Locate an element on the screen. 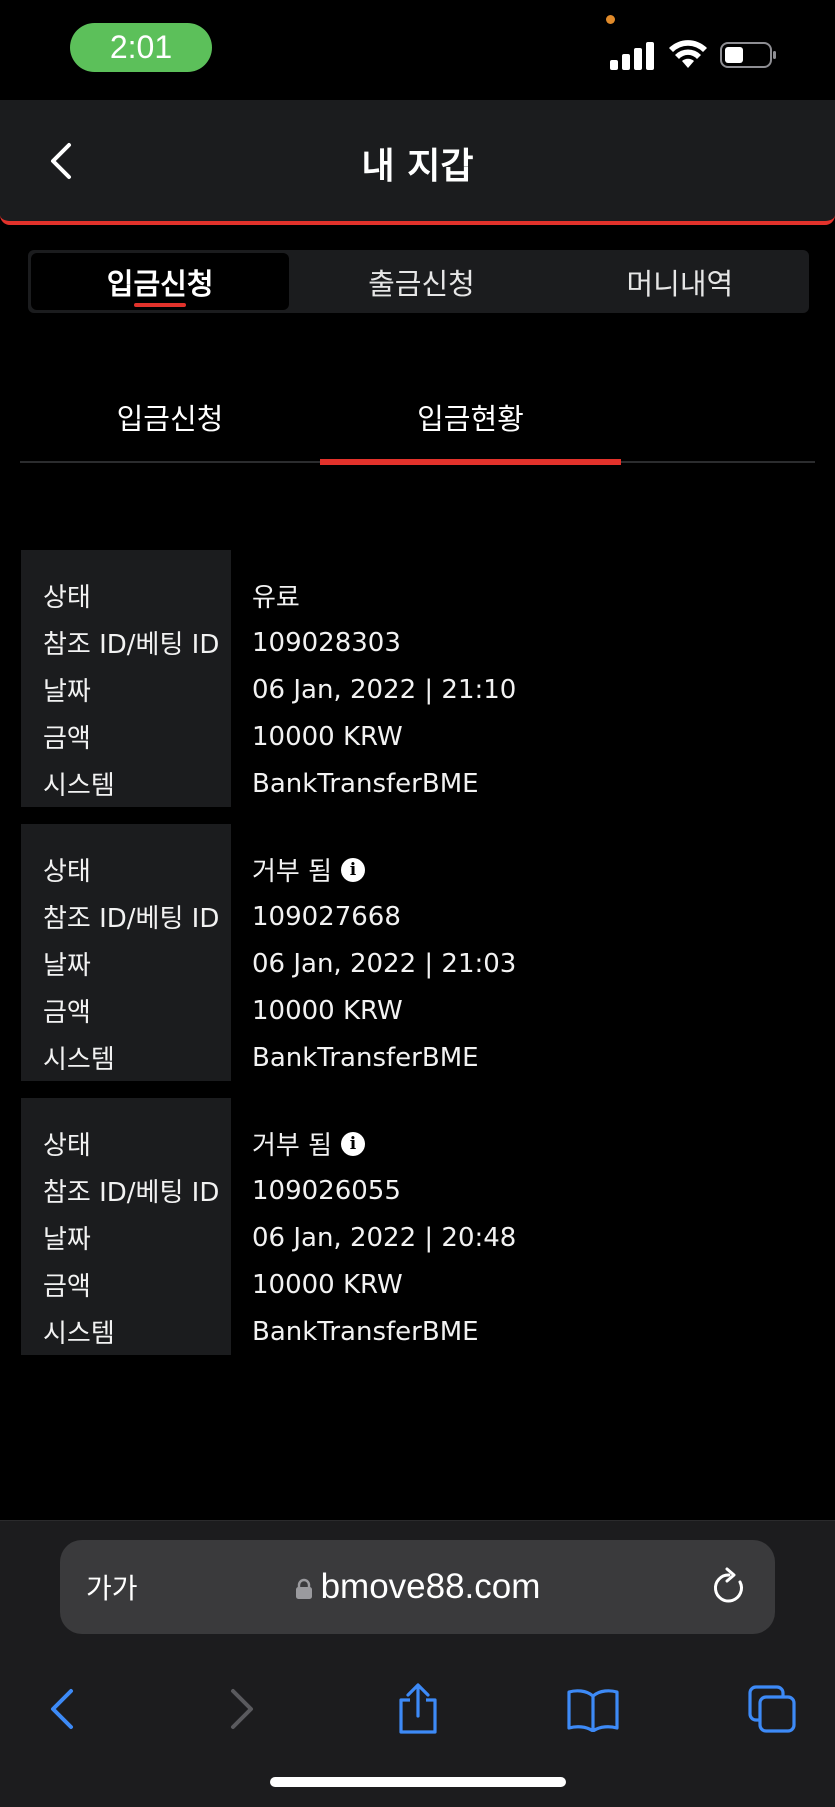 The image size is (835, 1807). record-row-date: 날짜 06 Jan, 2022 | 21:10 is located at coordinates (418, 689).